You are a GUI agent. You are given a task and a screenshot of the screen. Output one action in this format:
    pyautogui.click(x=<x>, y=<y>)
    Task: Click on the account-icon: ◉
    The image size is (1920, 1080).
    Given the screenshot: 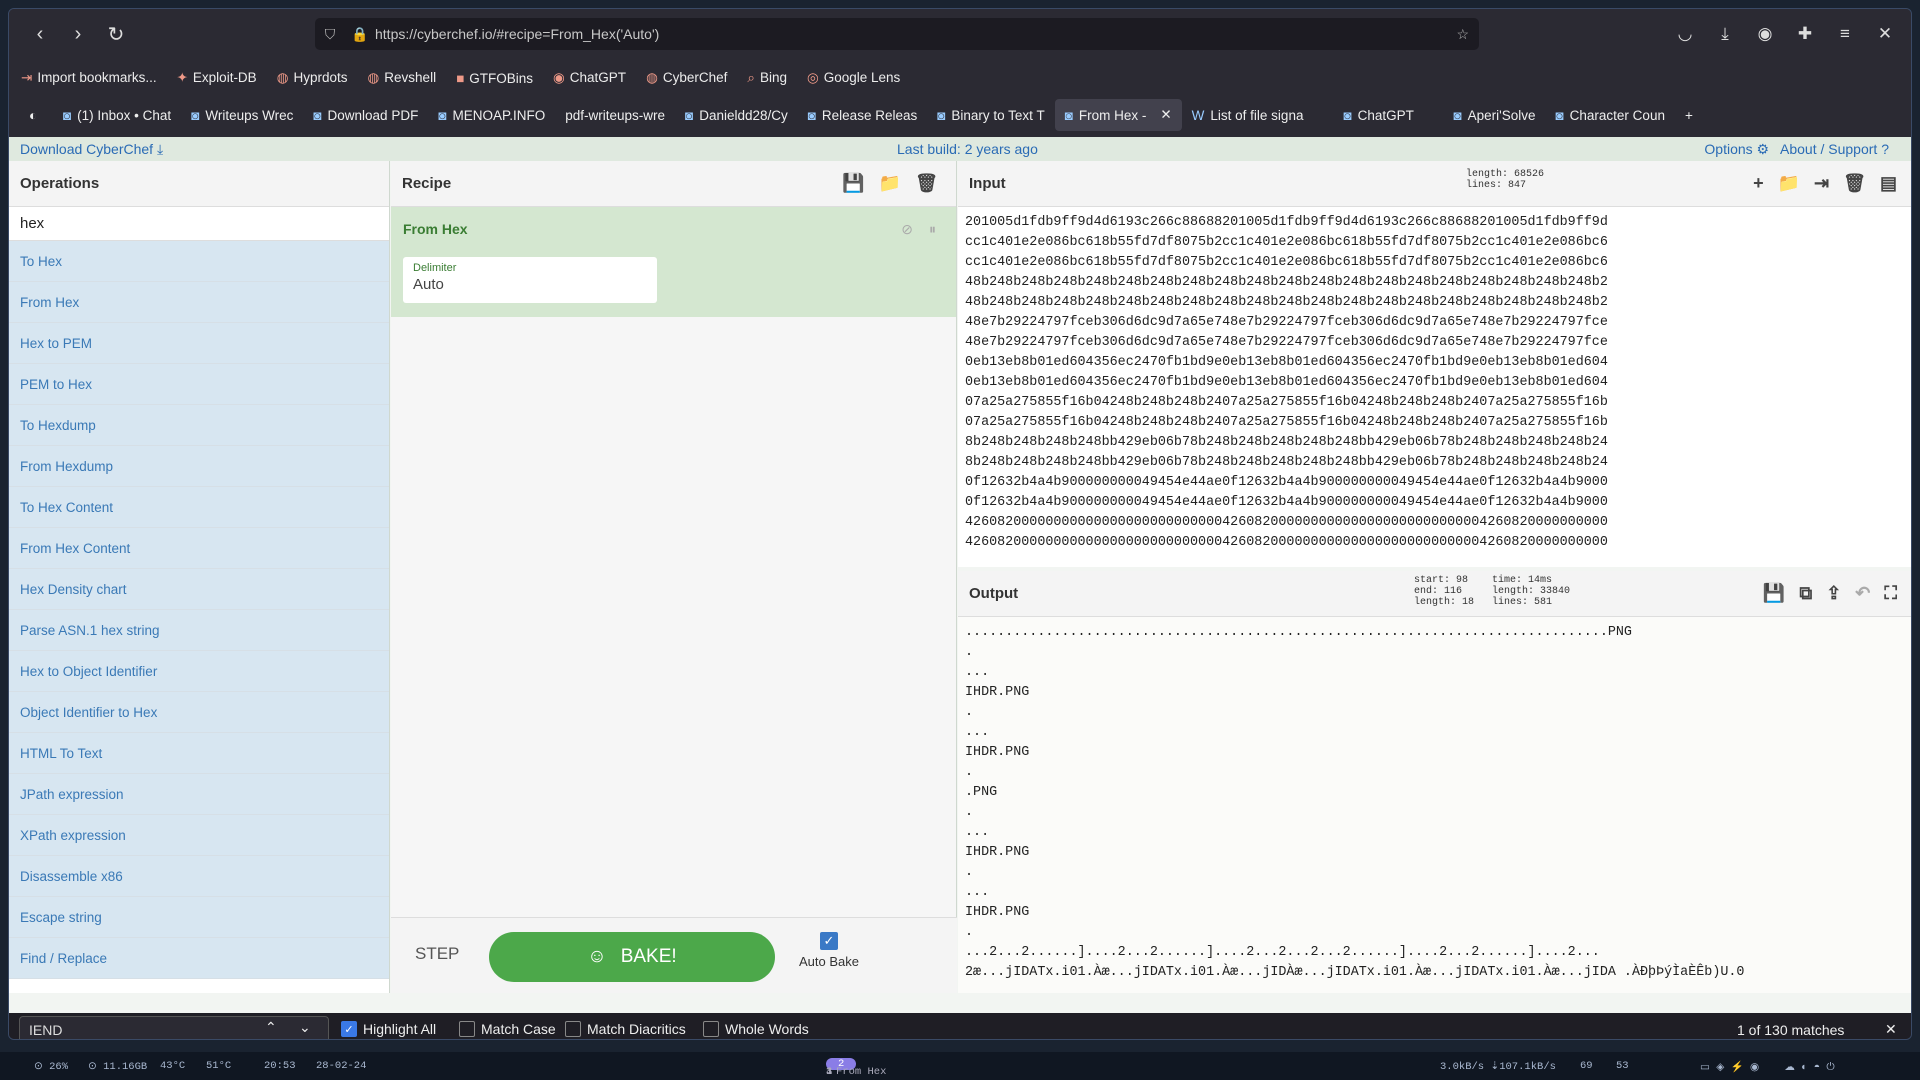 What is the action you would take?
    pyautogui.click(x=1765, y=34)
    